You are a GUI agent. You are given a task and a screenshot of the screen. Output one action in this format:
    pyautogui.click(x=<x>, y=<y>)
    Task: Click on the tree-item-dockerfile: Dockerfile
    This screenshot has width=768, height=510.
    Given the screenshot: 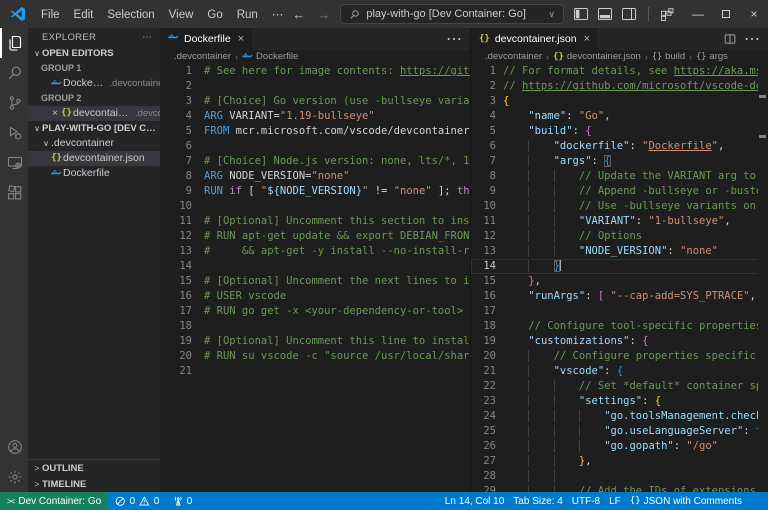 What is the action you would take?
    pyautogui.click(x=94, y=173)
    